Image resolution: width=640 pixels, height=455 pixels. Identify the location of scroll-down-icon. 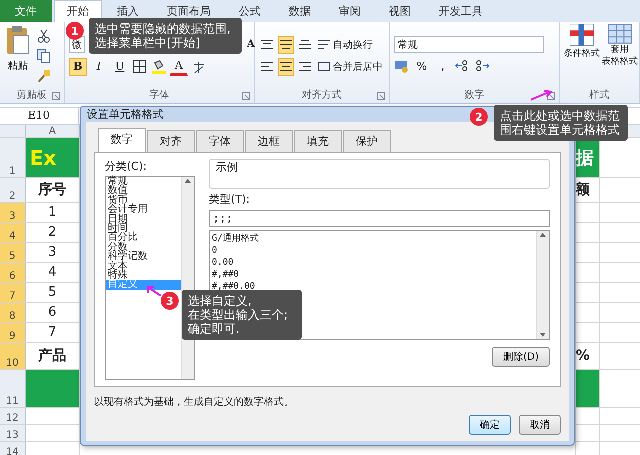
(543, 335).